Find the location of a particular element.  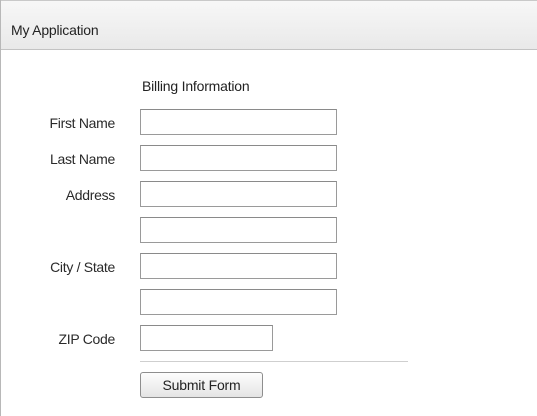

zip-code-field is located at coordinates (206, 338).